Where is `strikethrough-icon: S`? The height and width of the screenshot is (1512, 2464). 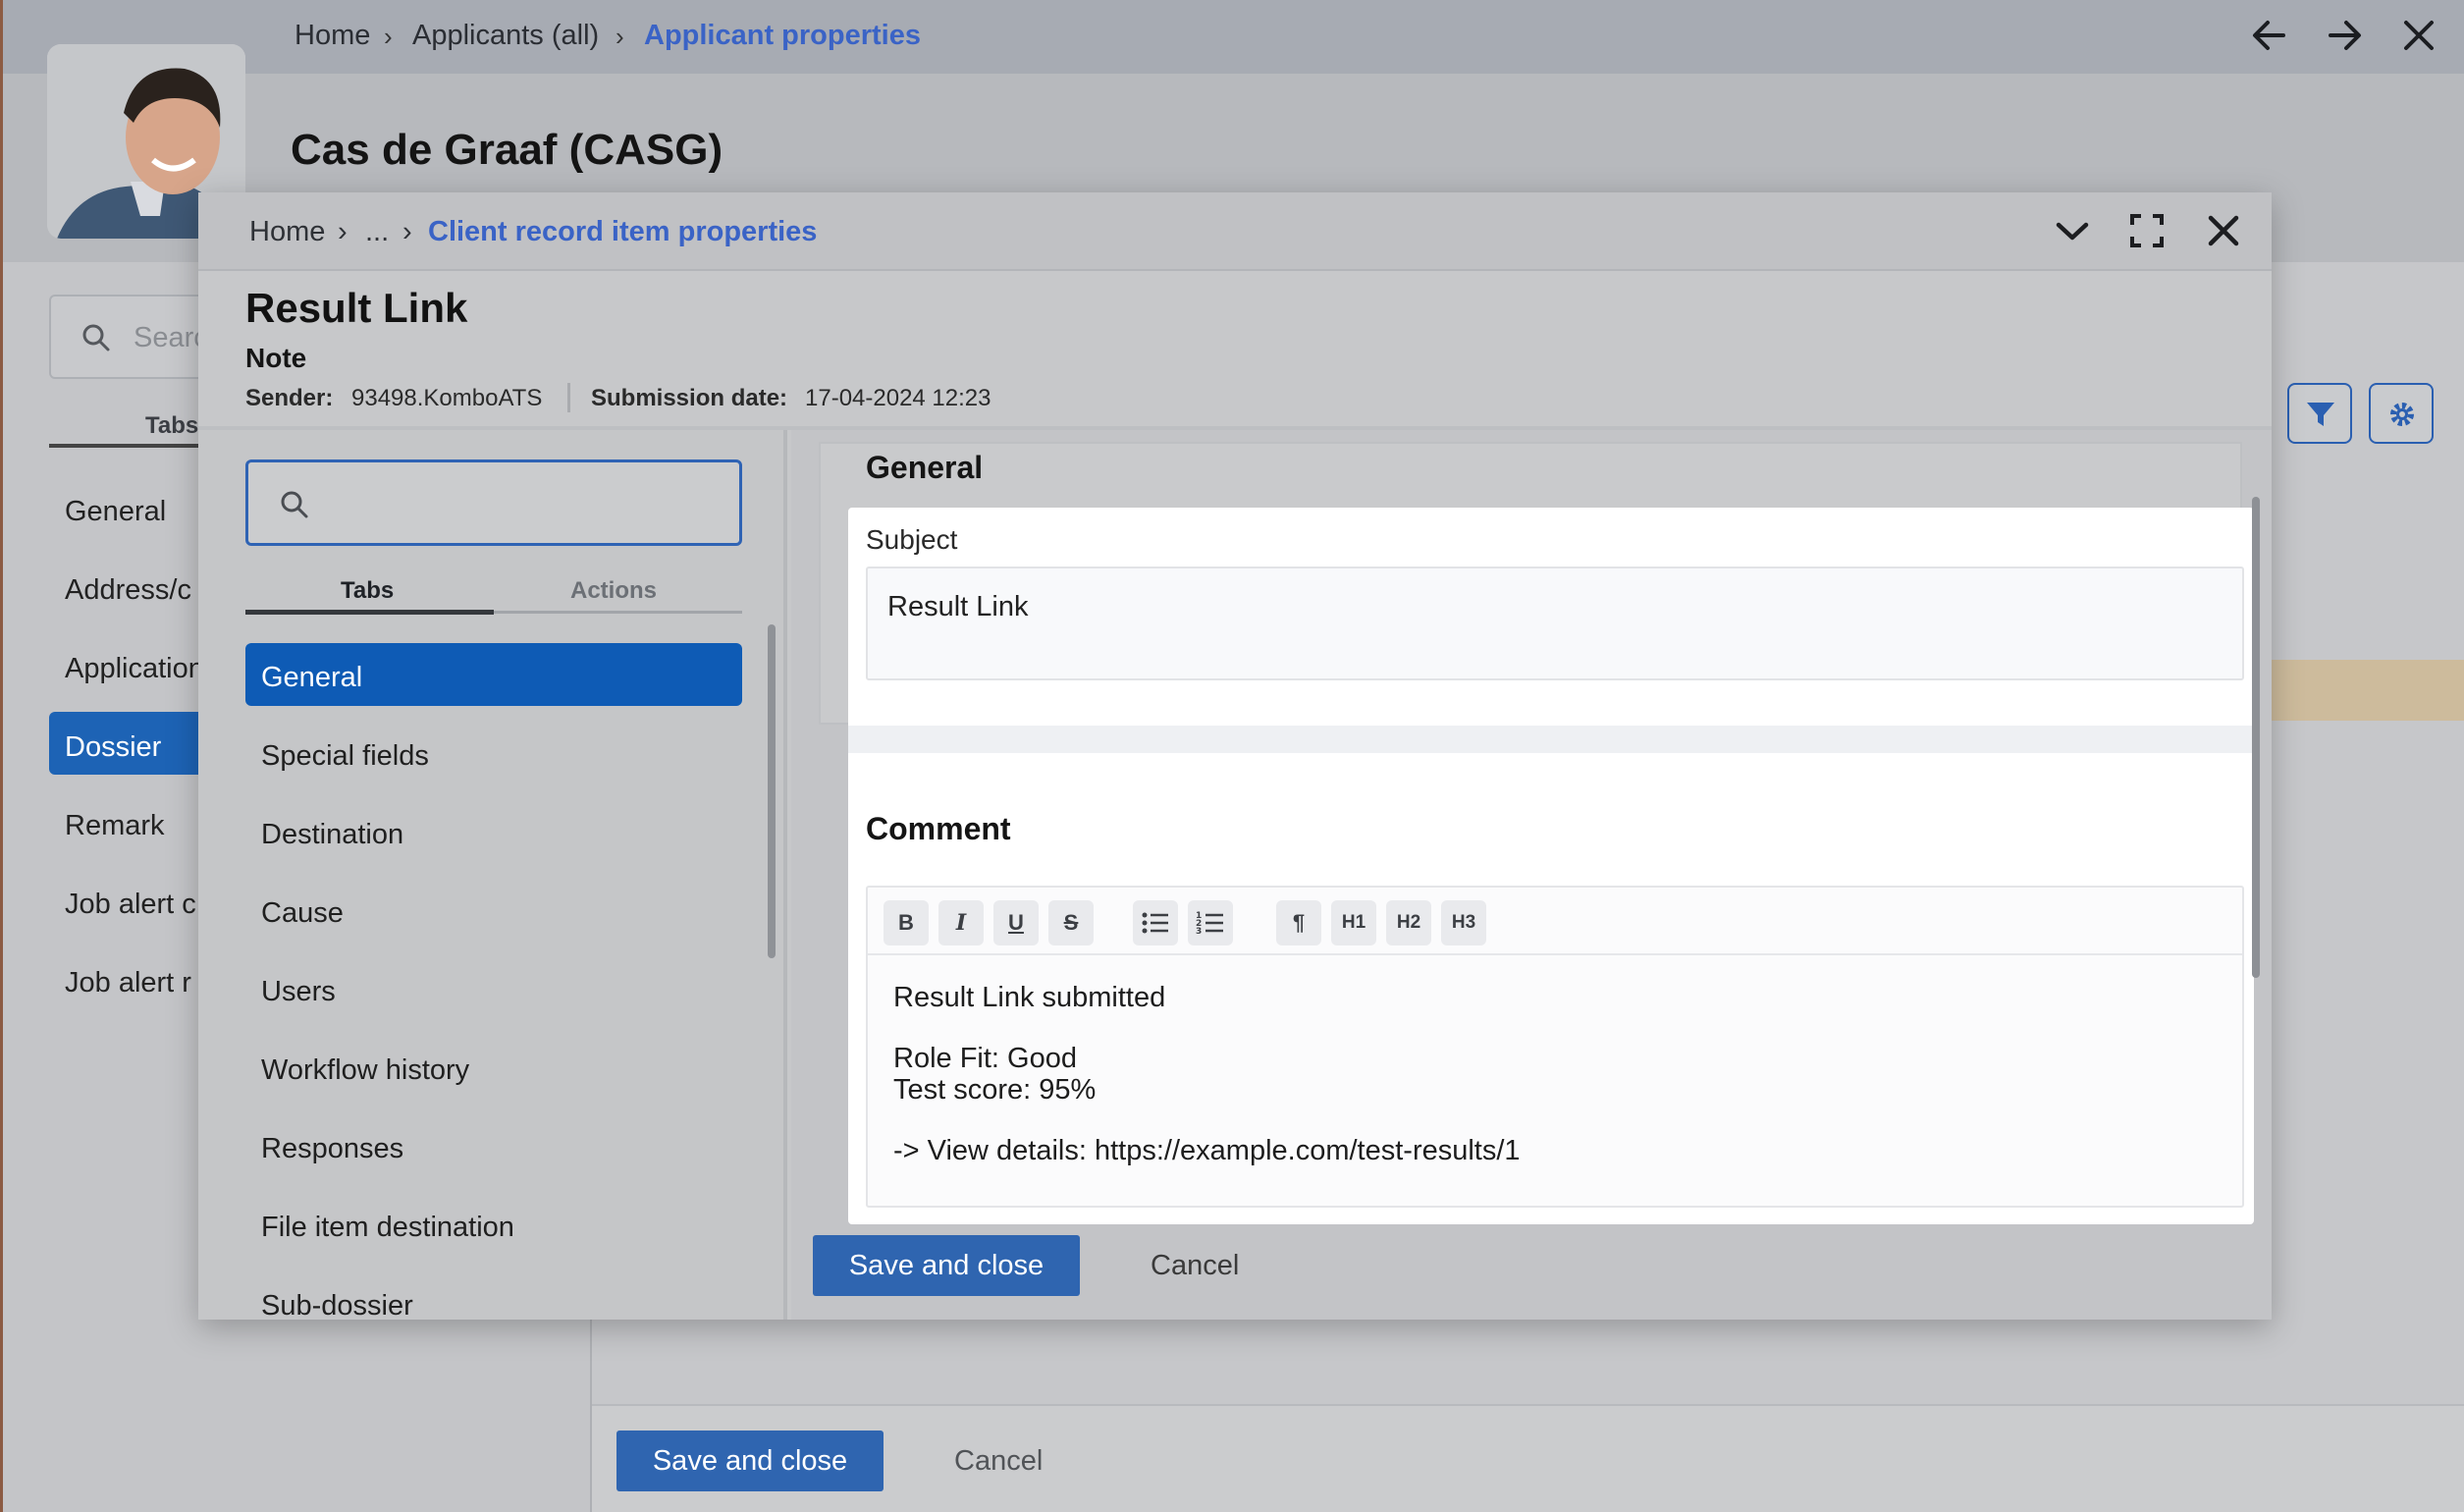
strikethrough-icon: S is located at coordinates (1071, 922).